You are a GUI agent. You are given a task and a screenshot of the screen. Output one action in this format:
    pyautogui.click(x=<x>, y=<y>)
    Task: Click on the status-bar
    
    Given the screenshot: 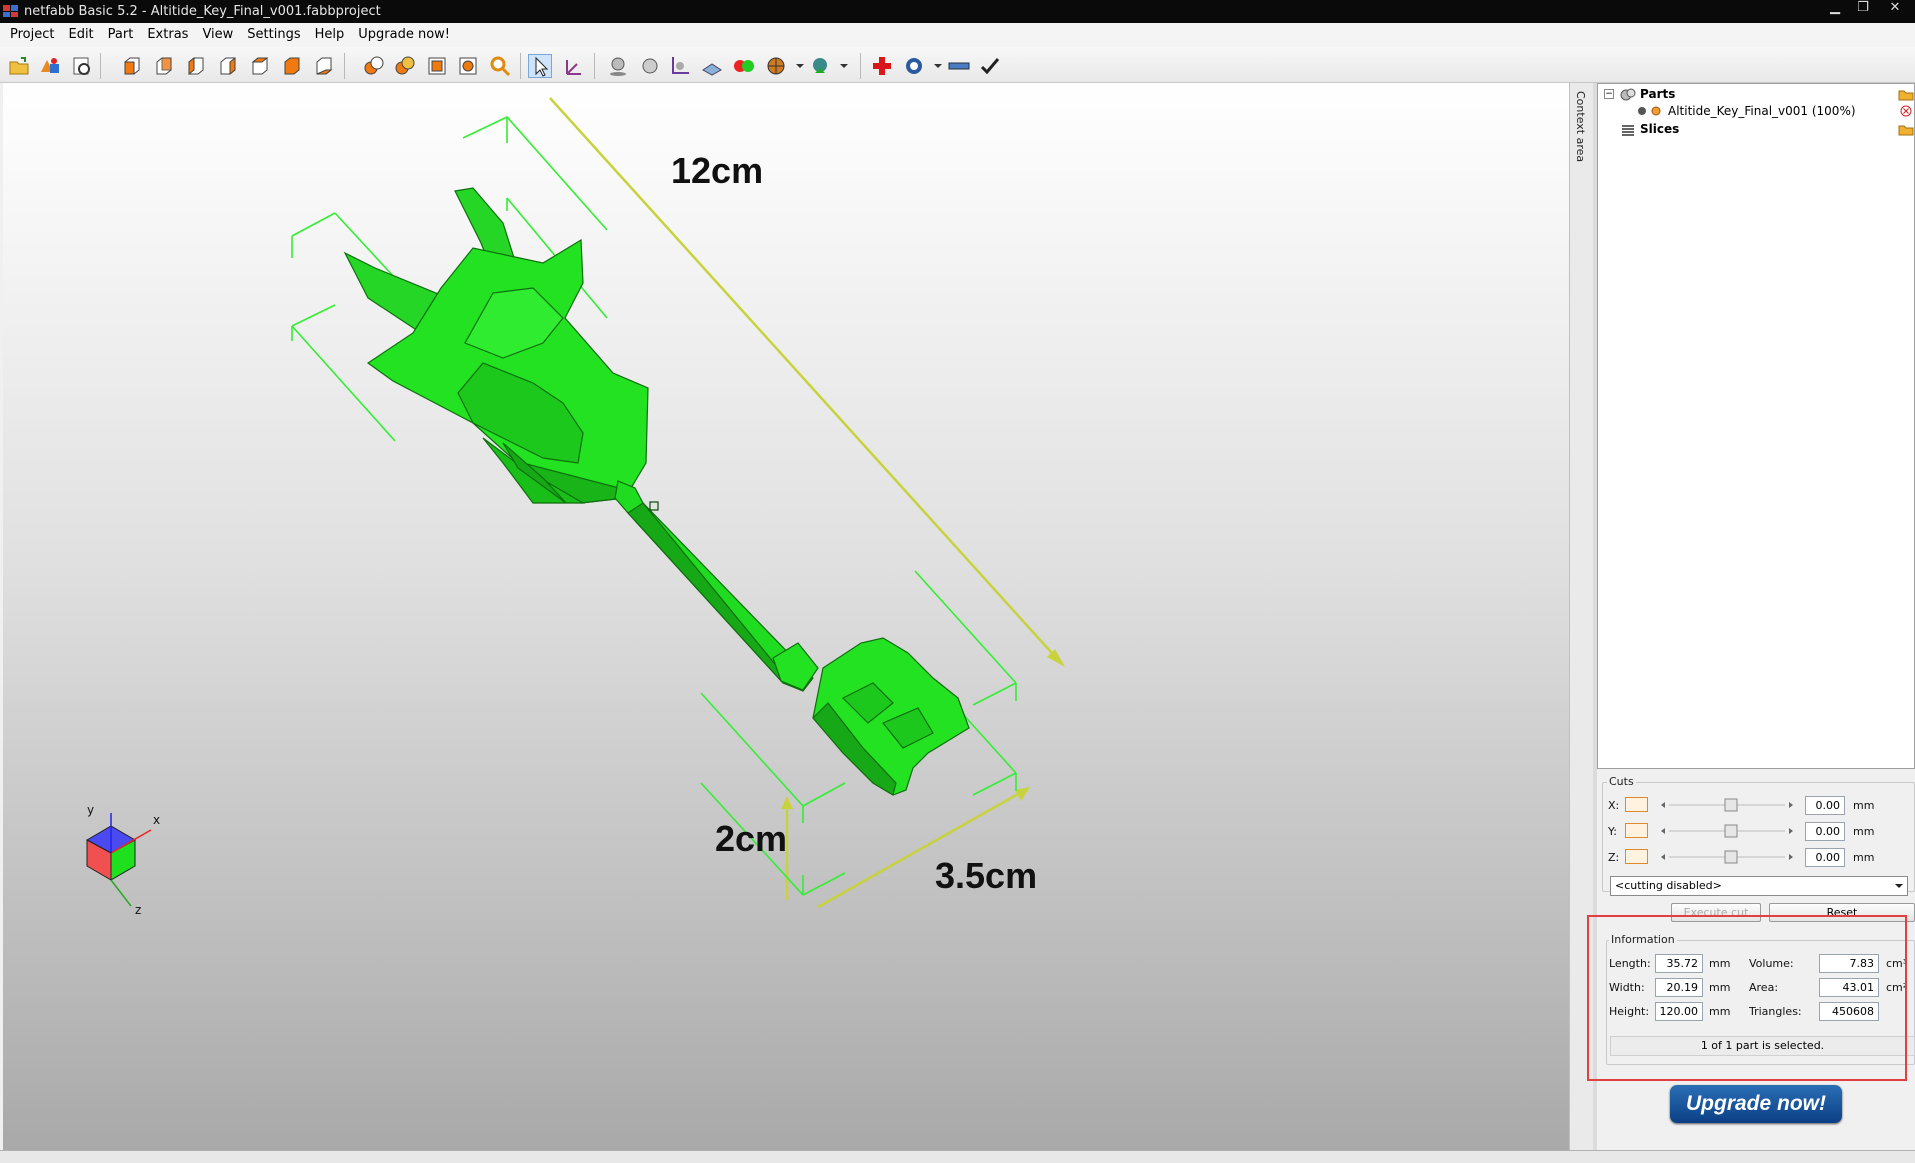 What is the action you would take?
    pyautogui.click(x=957, y=1156)
    